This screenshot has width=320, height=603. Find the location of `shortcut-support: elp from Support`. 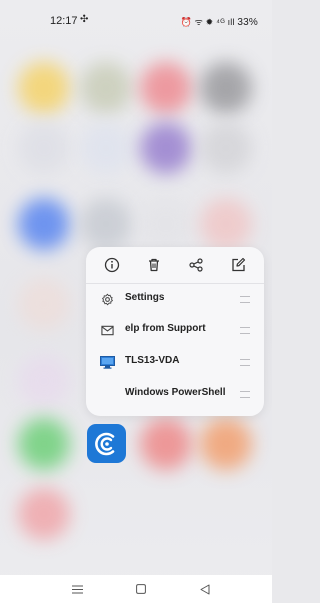

shortcut-support: elp from Support is located at coordinates (175, 330).